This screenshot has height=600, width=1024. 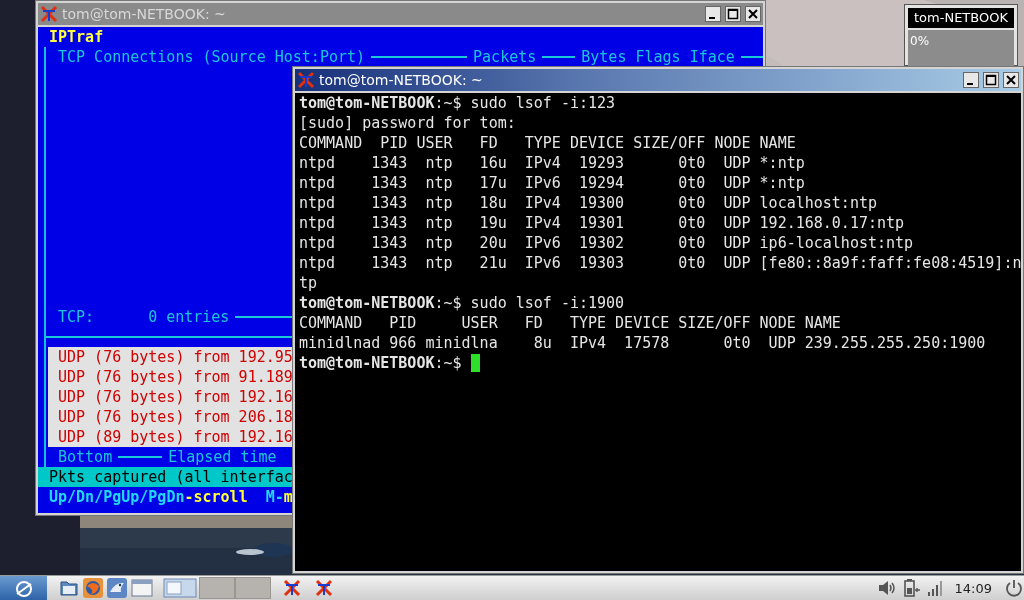 What do you see at coordinates (505, 57) in the screenshot?
I see `column-header: Packets` at bounding box center [505, 57].